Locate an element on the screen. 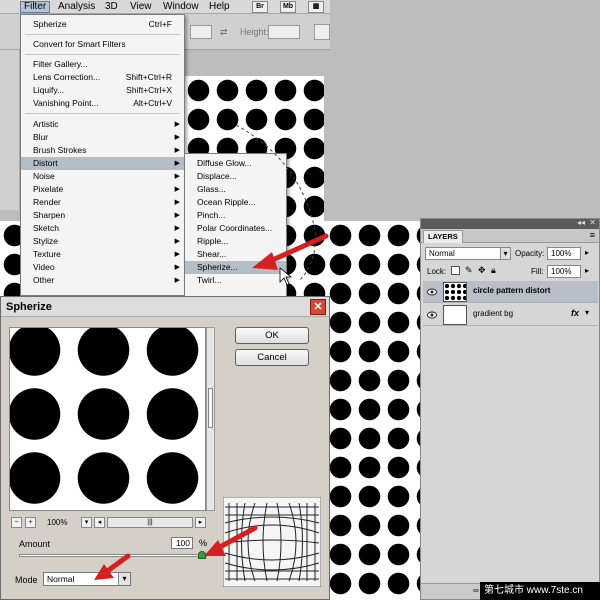 The height and width of the screenshot is (600, 600). mouse-cursor-icon is located at coordinates (286, 276).